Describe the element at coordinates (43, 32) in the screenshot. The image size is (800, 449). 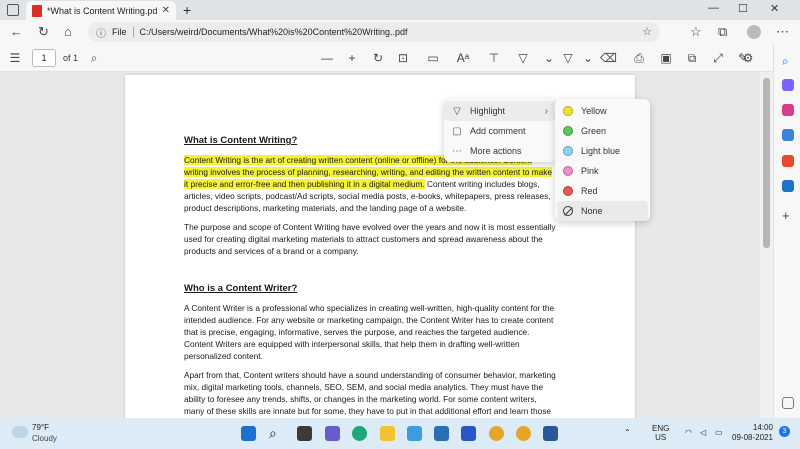
I see `refresh-icon: ↻` at that location.